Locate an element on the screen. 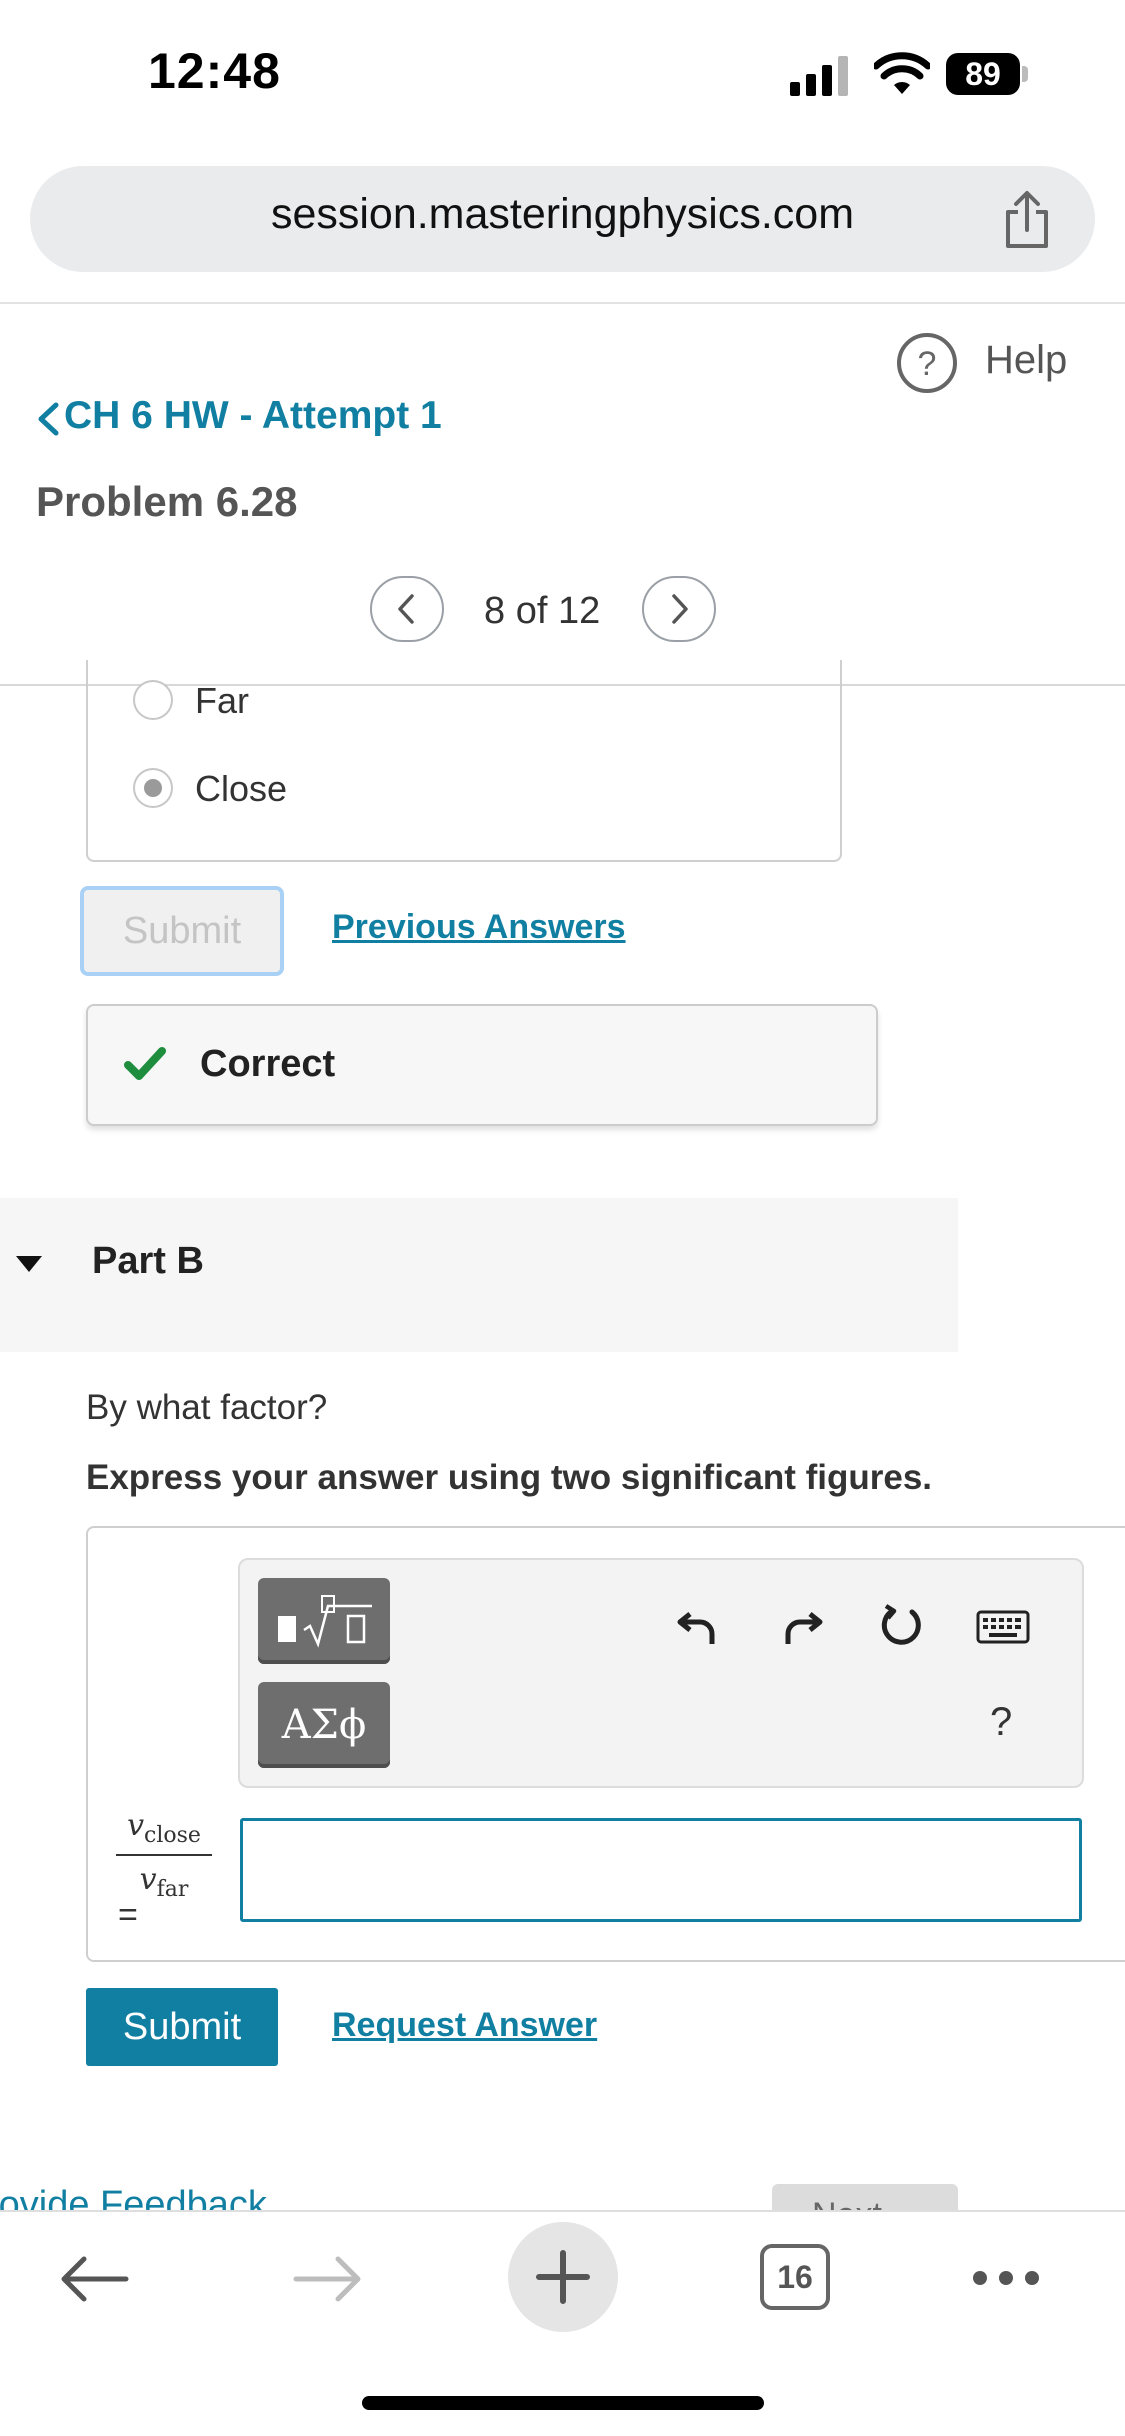 This screenshot has height=2436, width=1125. problem-title: Problem 6.28 is located at coordinates (167, 501).